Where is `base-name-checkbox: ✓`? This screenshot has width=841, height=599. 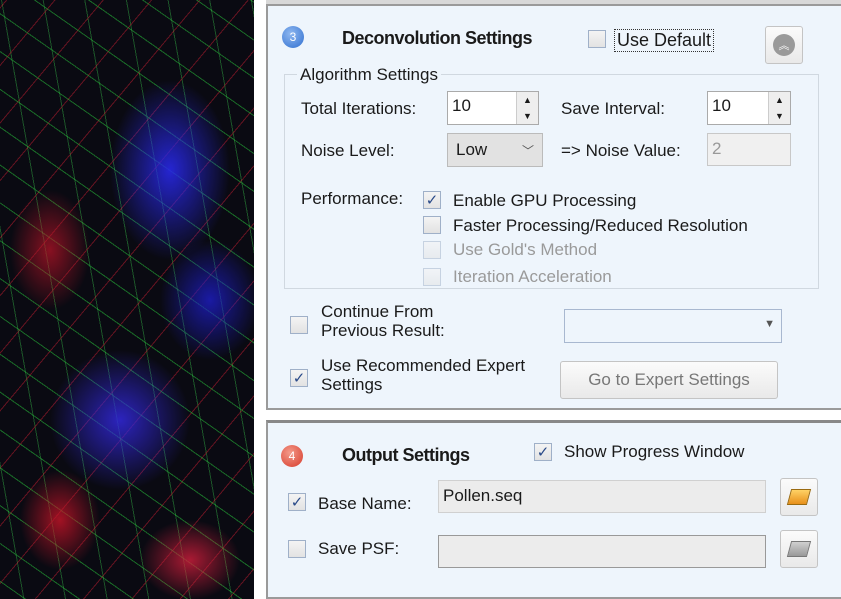
base-name-checkbox: ✓ is located at coordinates (297, 502).